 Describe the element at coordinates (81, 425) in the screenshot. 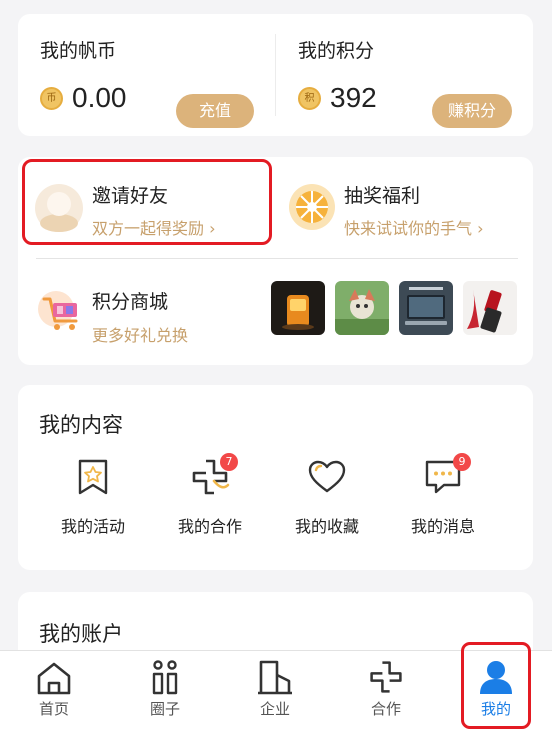

I see `my-content-title: 我的内容` at that location.